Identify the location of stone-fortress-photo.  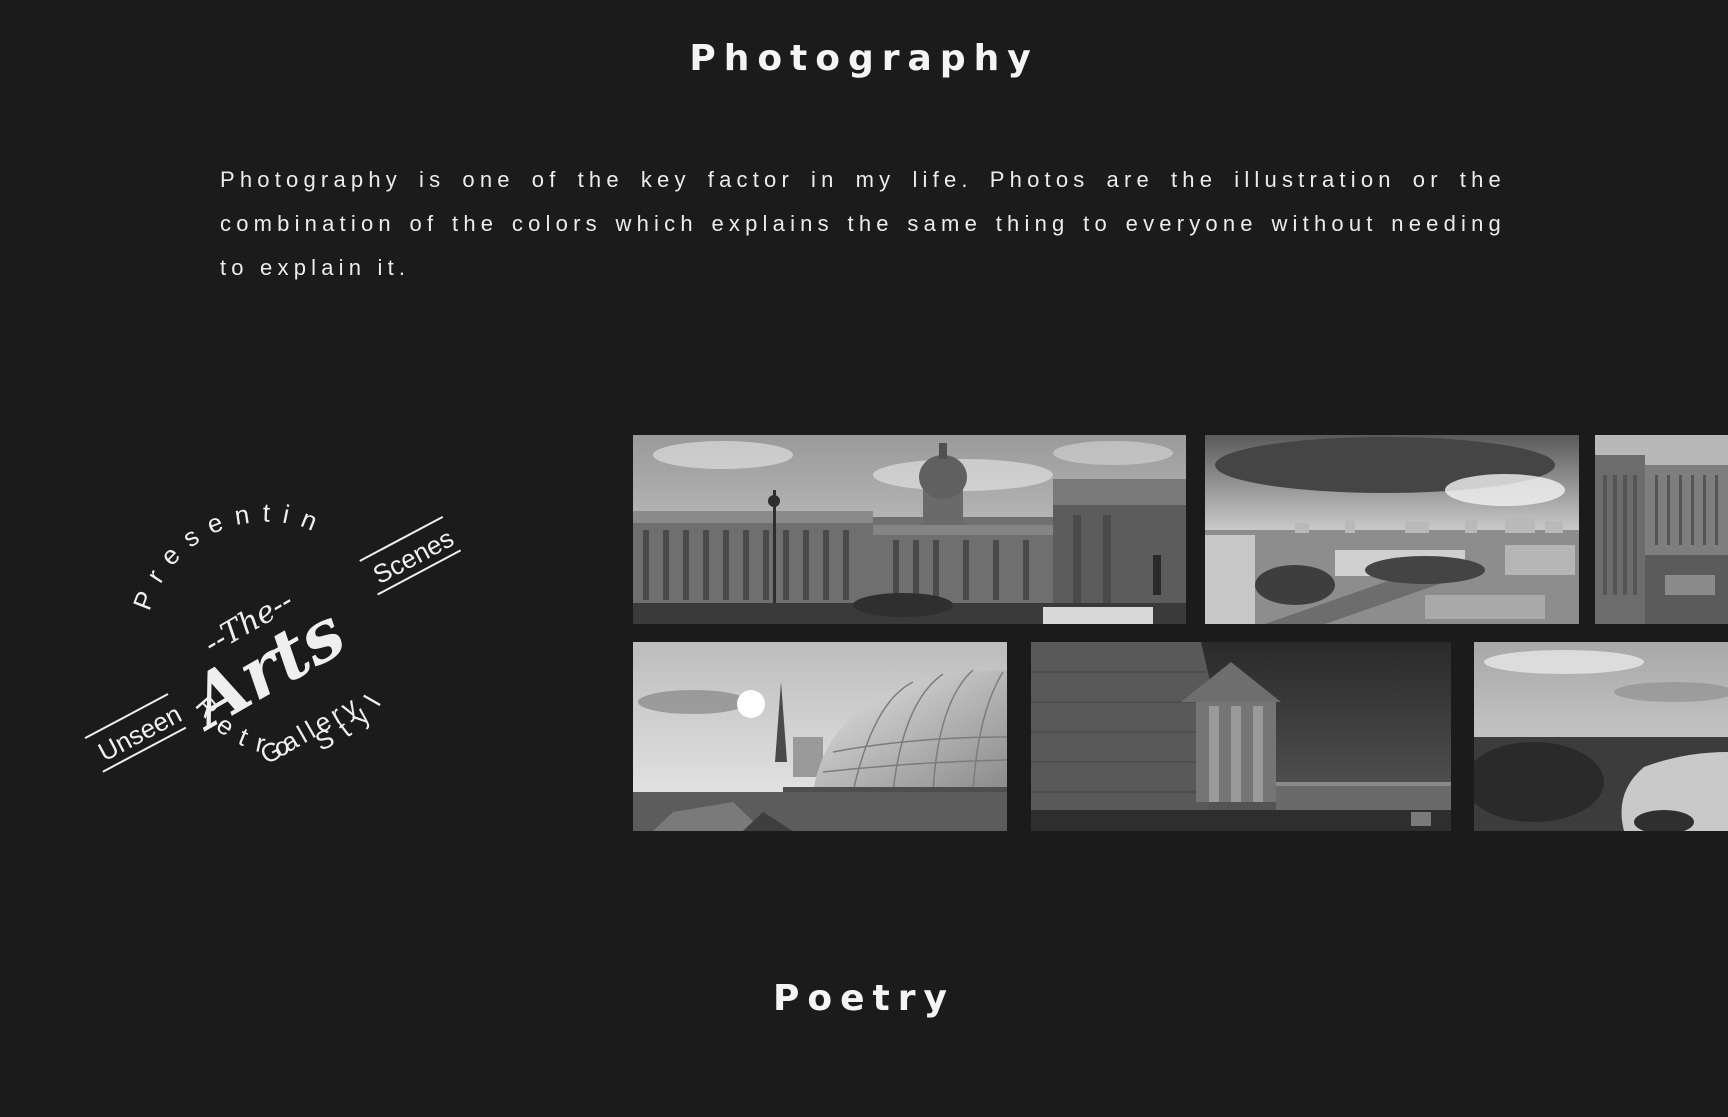
(1241, 736).